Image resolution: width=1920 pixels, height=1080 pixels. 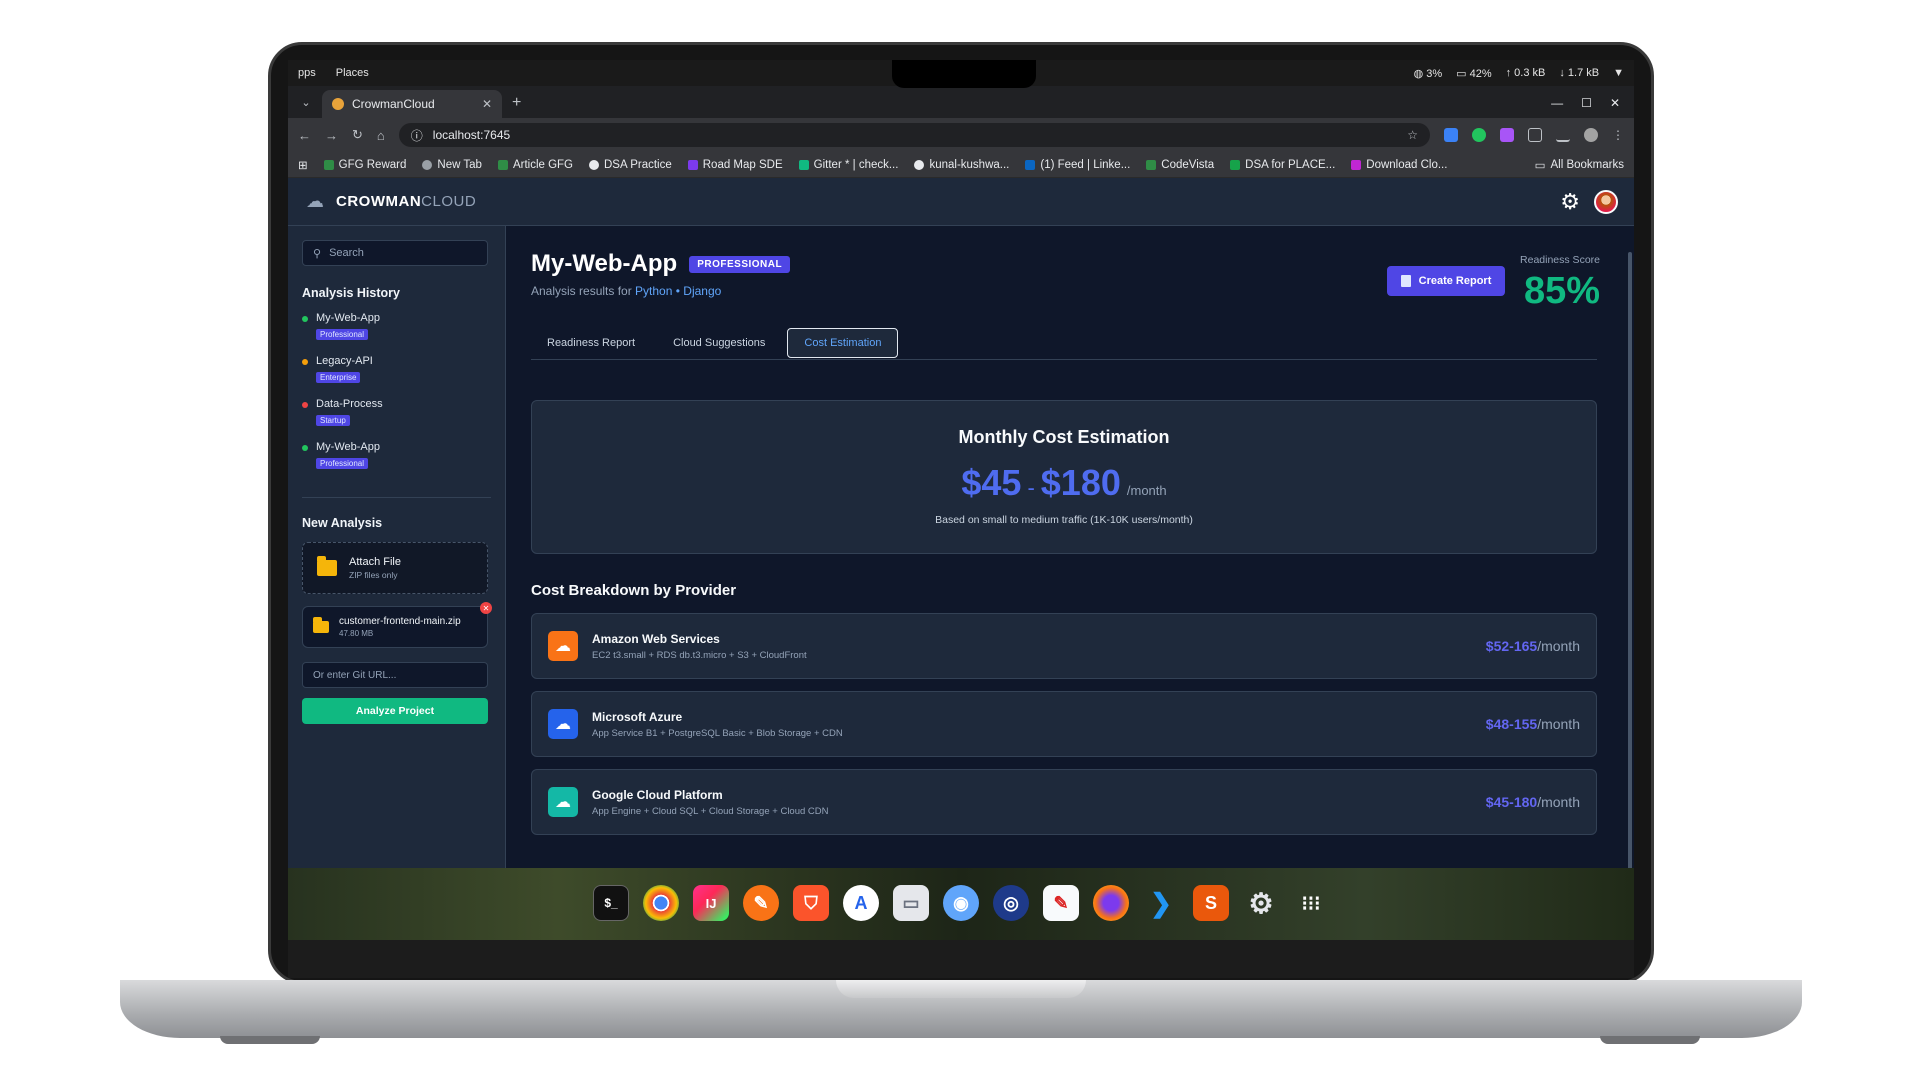 I want to click on settings-icon: ⚙, so click(x=1261, y=903).